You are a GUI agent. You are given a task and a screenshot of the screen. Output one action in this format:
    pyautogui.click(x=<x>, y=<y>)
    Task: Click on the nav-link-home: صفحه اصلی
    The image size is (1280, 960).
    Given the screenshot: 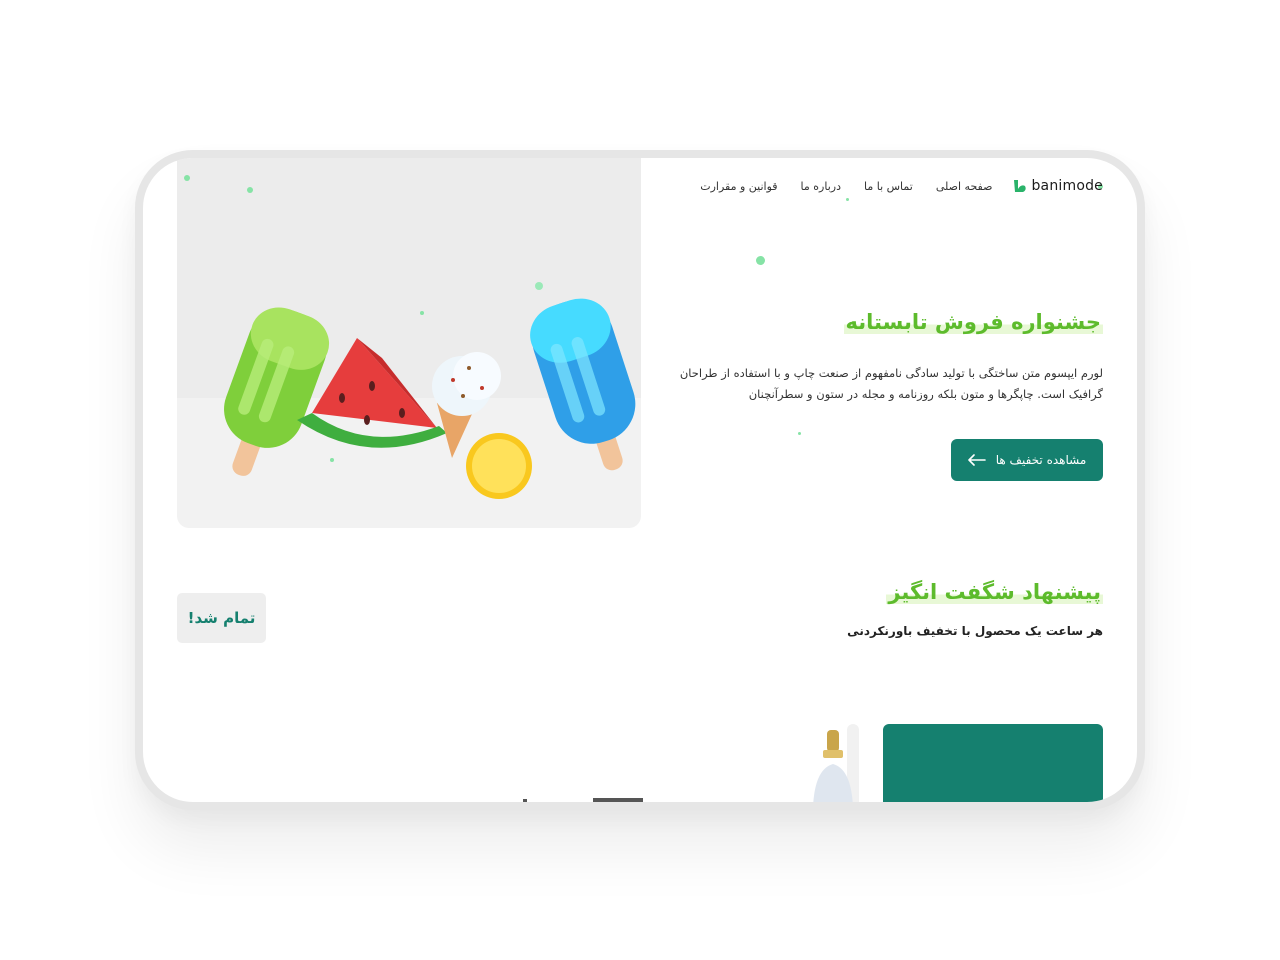 What is the action you would take?
    pyautogui.click(x=964, y=186)
    